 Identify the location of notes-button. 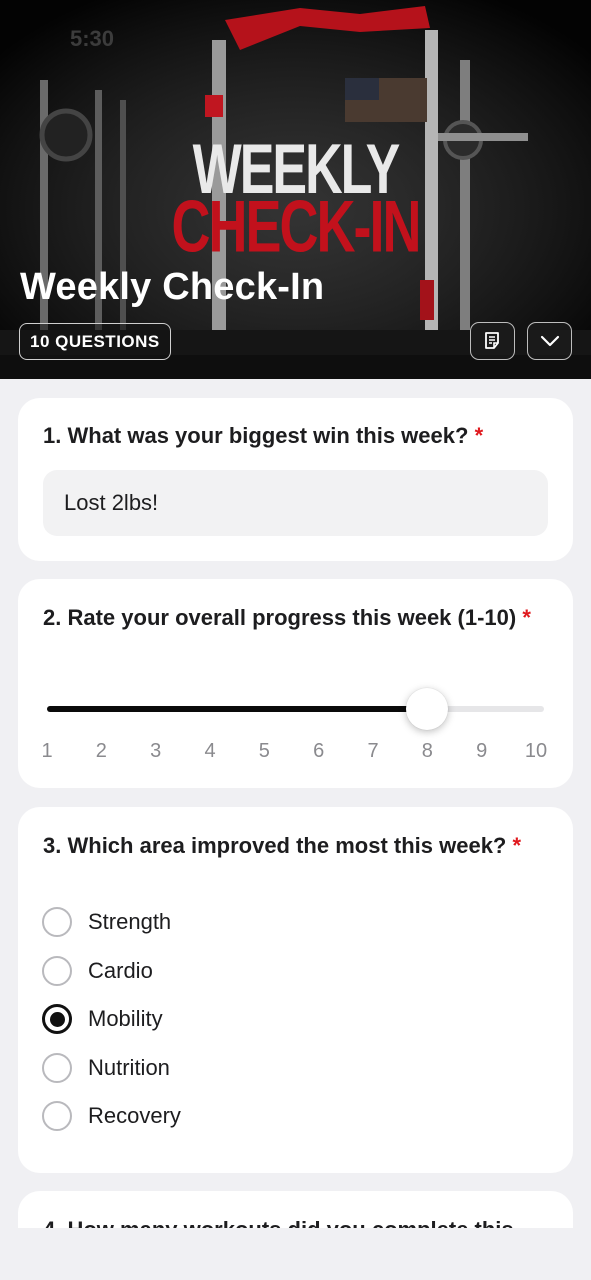
(492, 341).